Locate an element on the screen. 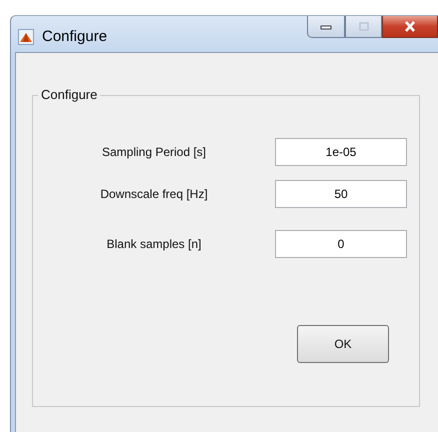 The width and height of the screenshot is (438, 432). panel-title: Configure is located at coordinates (69, 94).